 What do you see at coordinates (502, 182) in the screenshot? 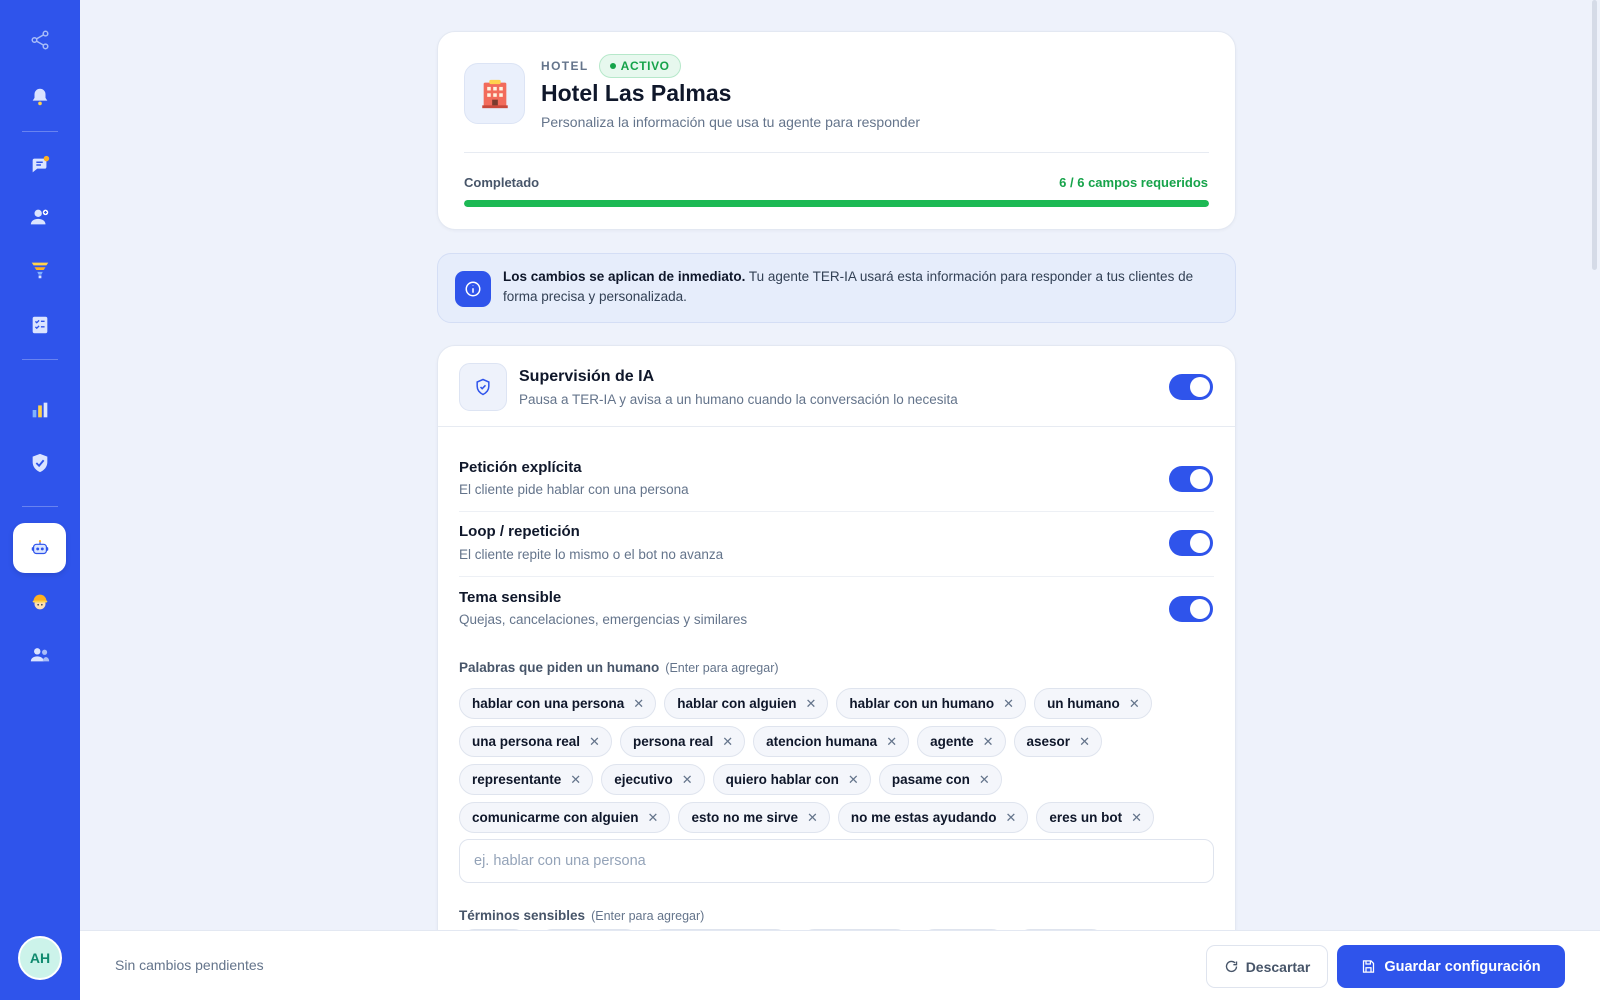
I see `progress-label: Completado` at bounding box center [502, 182].